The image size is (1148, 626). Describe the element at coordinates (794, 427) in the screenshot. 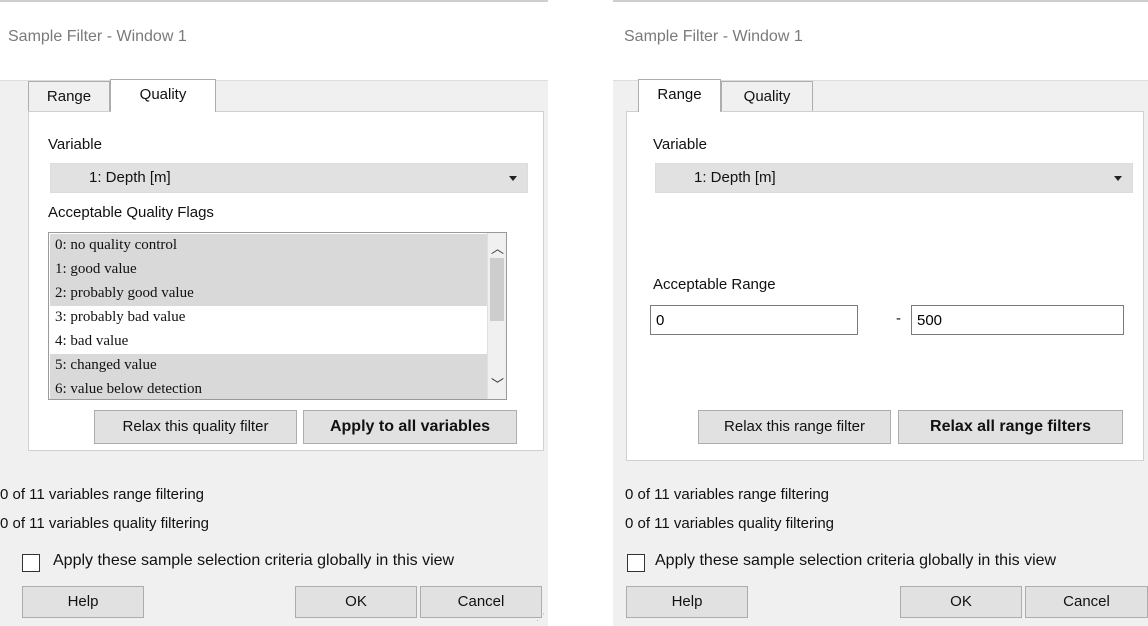

I see `relax-range-filter-button: Relax this range filter` at that location.